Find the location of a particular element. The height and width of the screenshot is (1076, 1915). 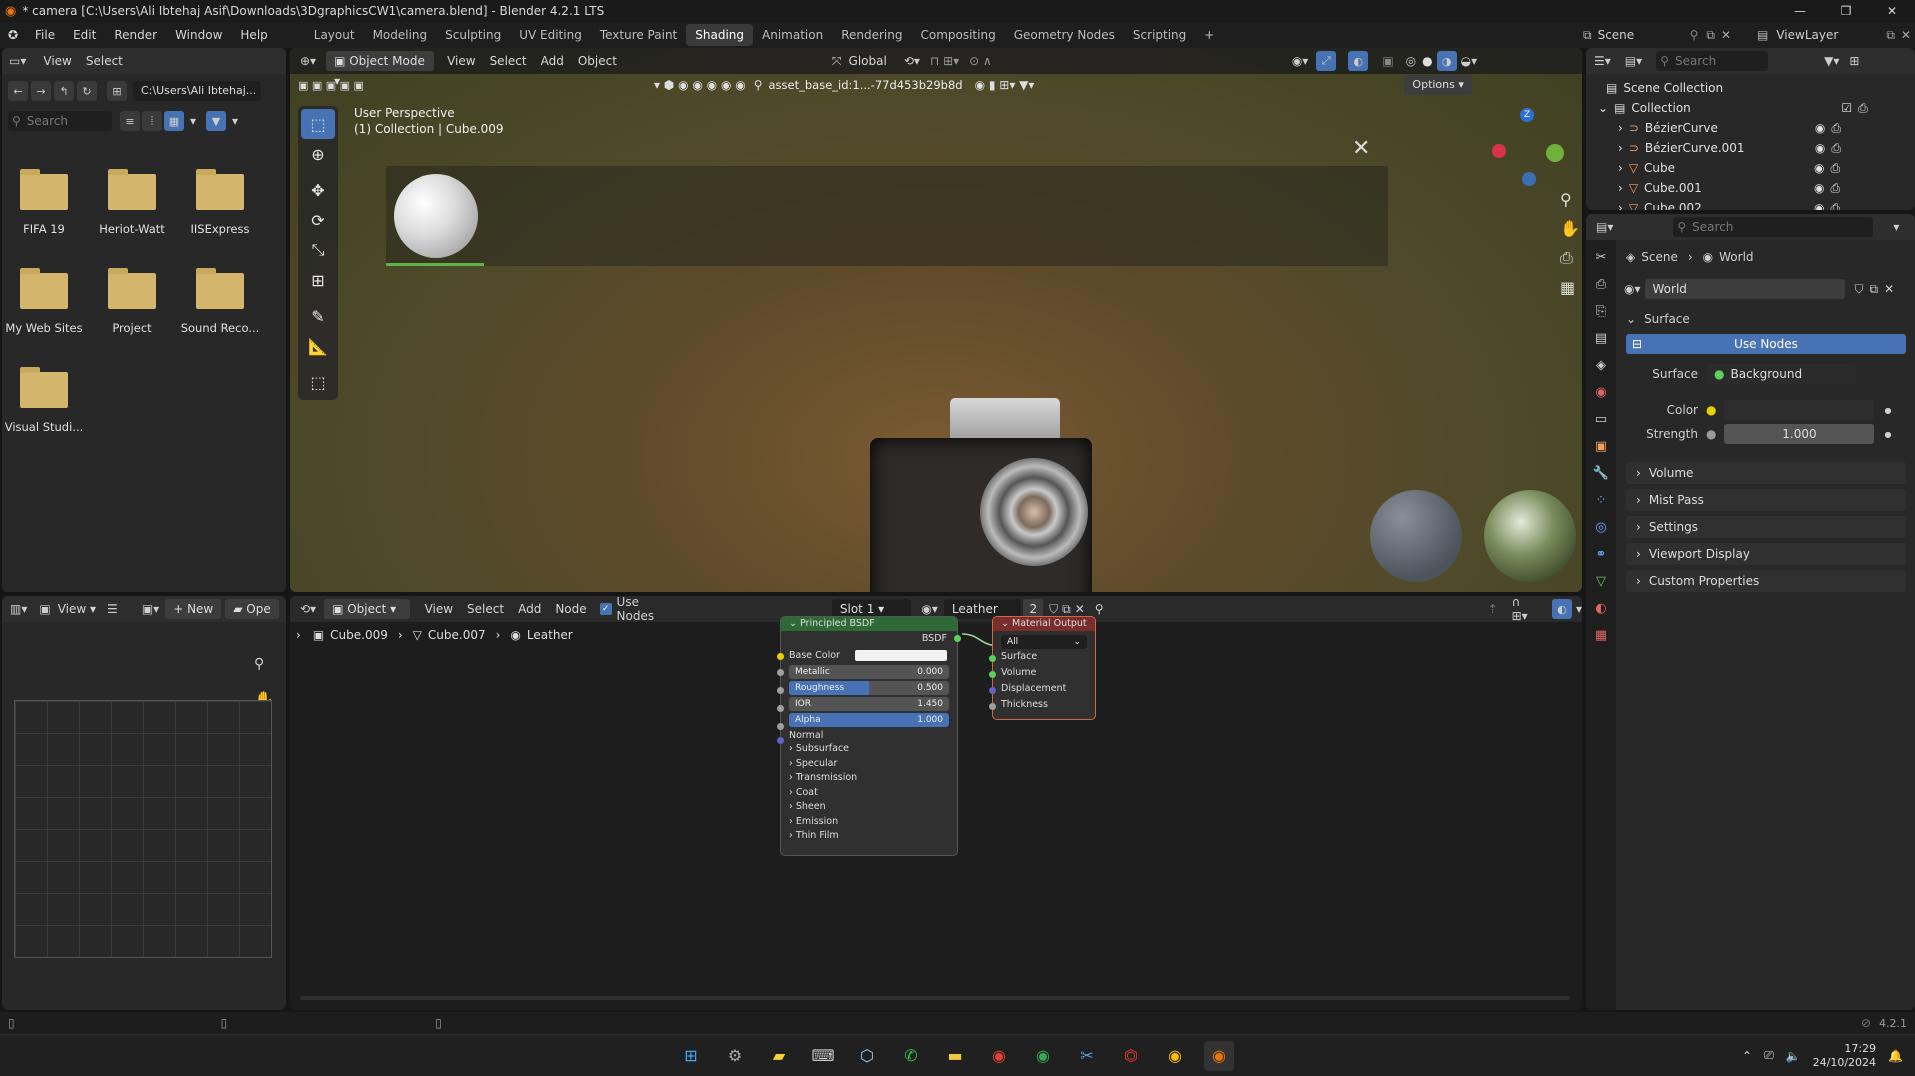

rotate-tool-icon: ⟳ is located at coordinates (318, 220).